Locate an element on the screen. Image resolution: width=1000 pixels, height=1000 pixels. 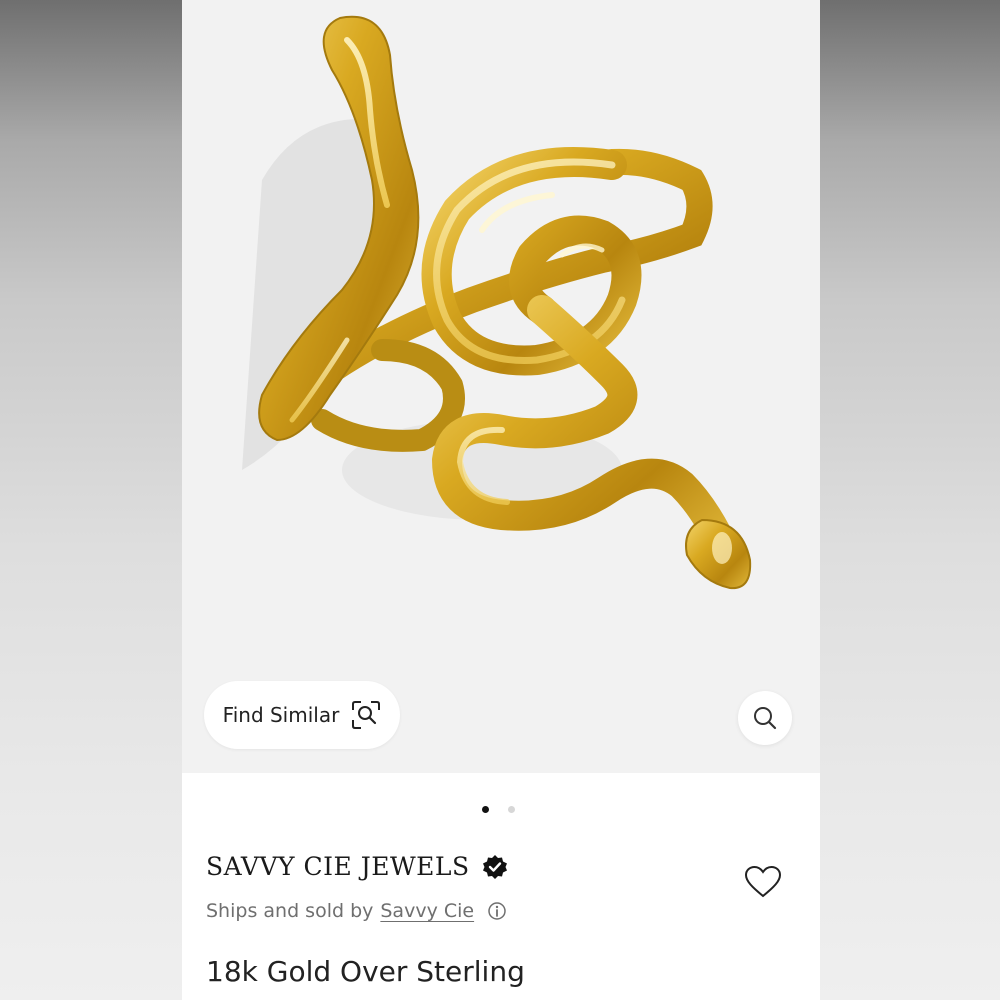
heart-icon is located at coordinates (763, 881).